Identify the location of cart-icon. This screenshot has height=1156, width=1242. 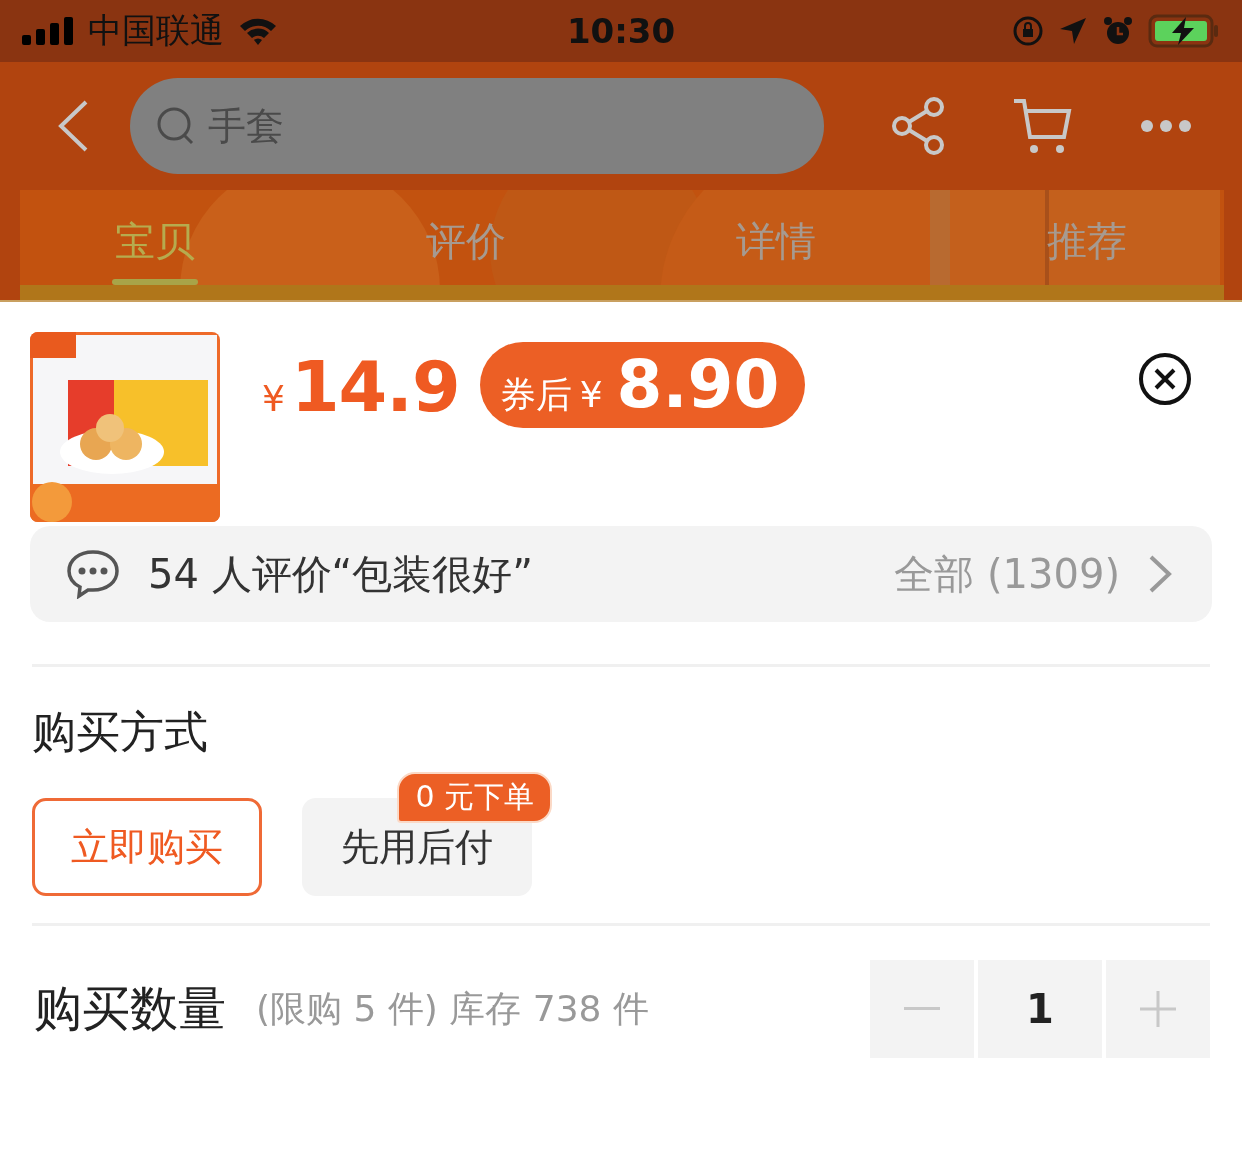
(1042, 126).